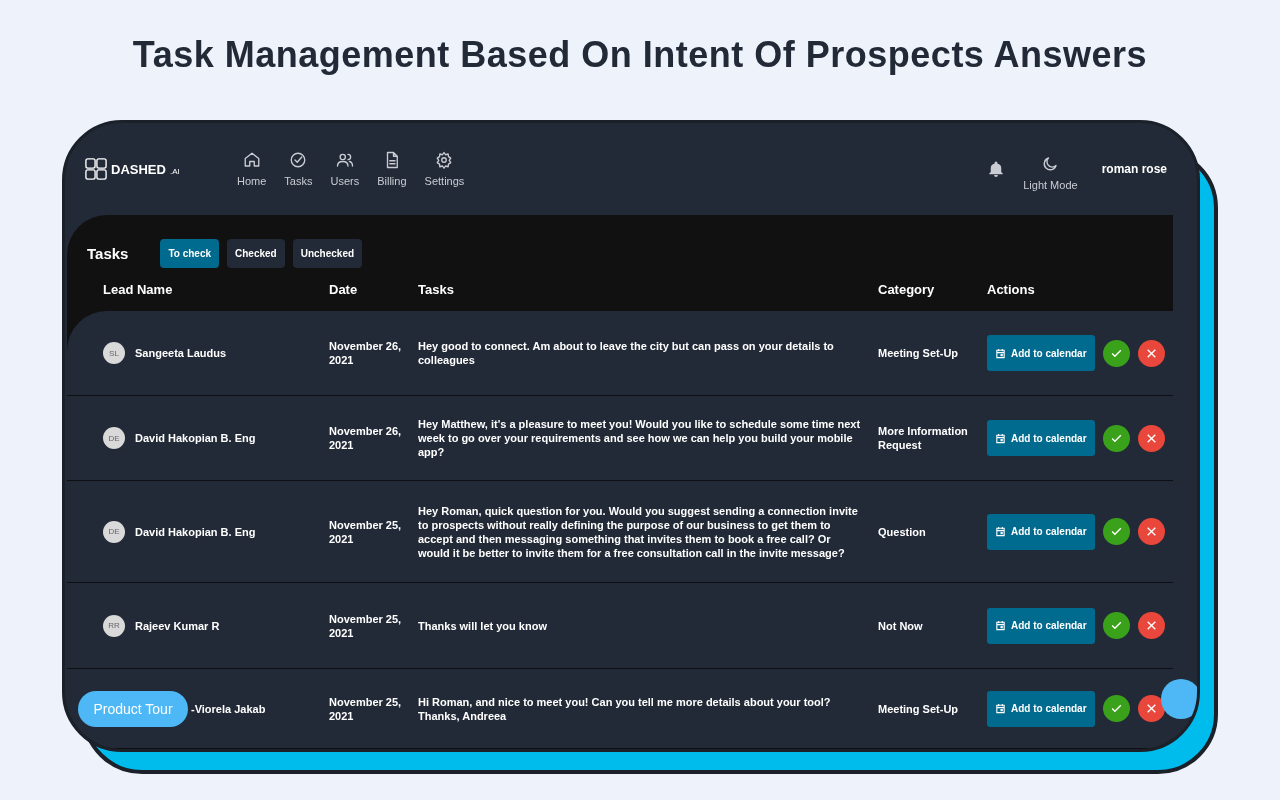  What do you see at coordinates (640, 55) in the screenshot?
I see `page-headline: Task Management Based On Intent Of Prospects Answers` at bounding box center [640, 55].